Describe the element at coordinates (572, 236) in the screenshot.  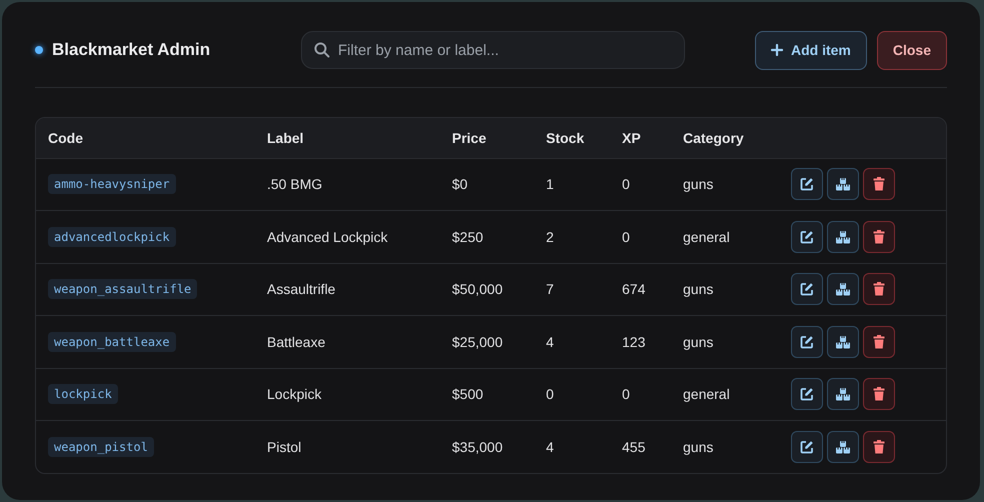
I see `table-cell: 2` at that location.